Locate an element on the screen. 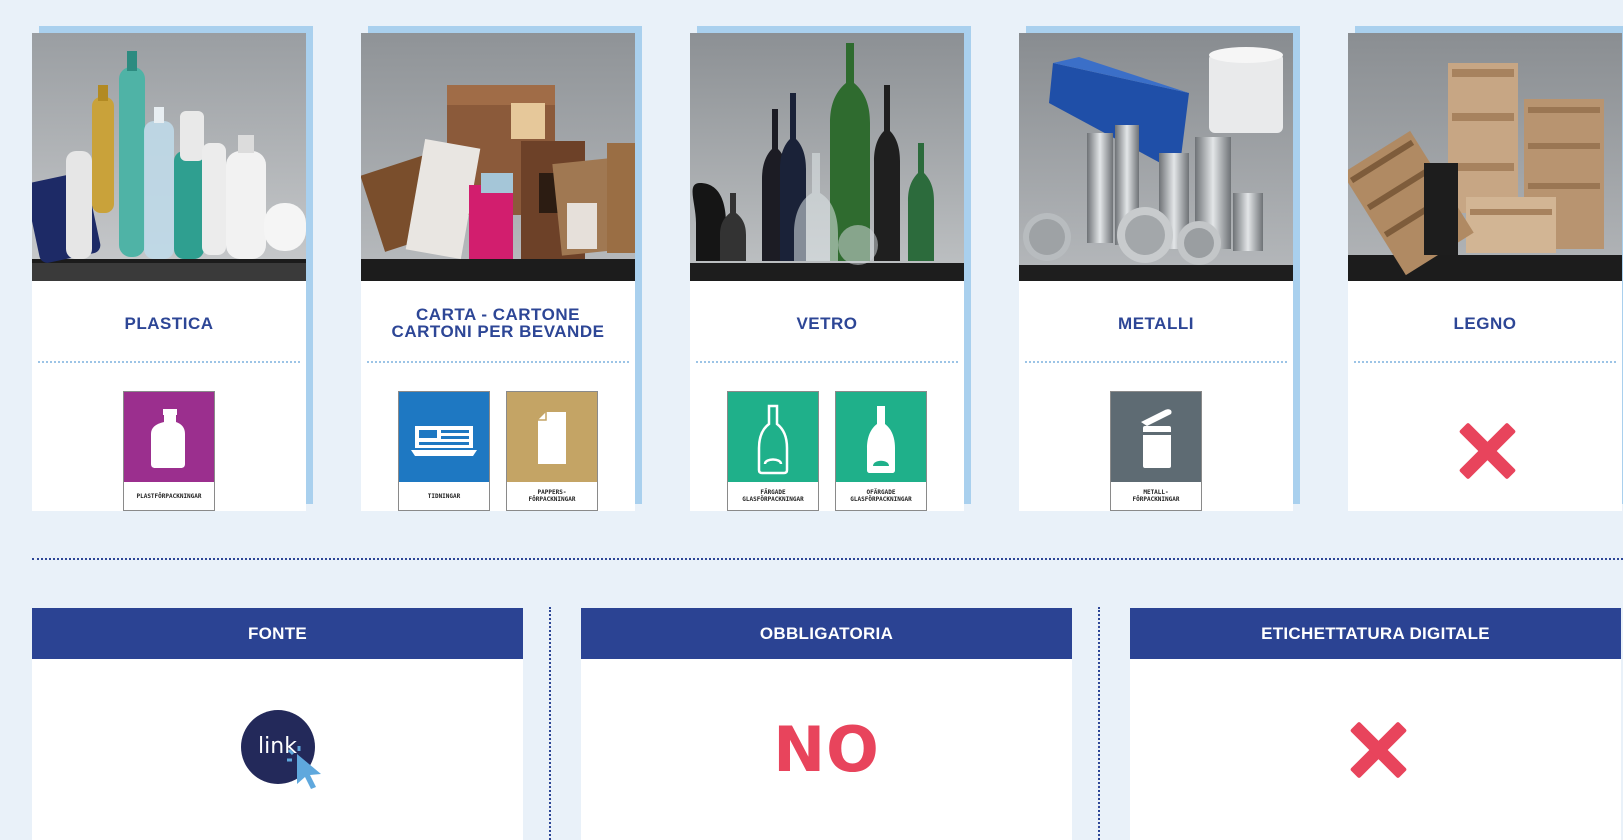 Image resolution: width=1623 pixels, height=840 pixels. material-card-legno: LEGNO is located at coordinates (1485, 272).